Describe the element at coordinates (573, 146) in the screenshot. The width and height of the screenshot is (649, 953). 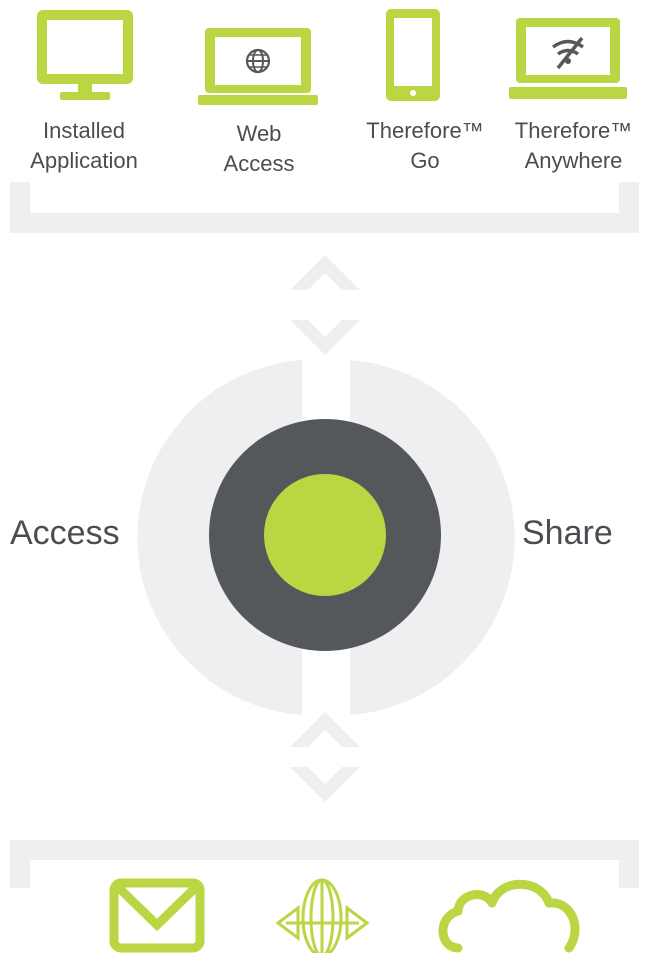
I see `label-therefore-anywhere: Therefore™ Anywhere` at that location.